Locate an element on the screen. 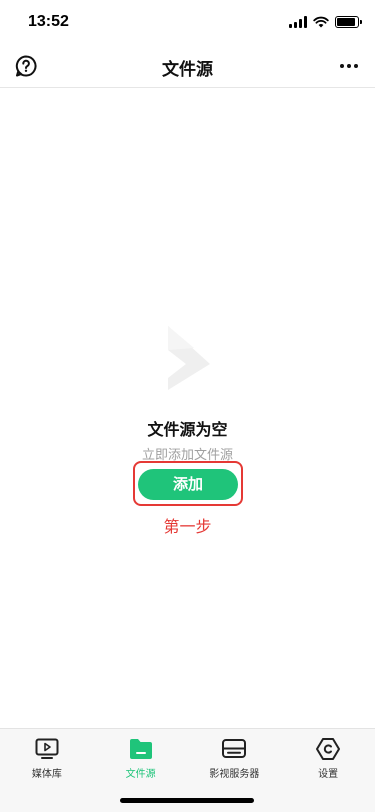 The image size is (375, 812). status-time: 13:52 is located at coordinates (48, 21).